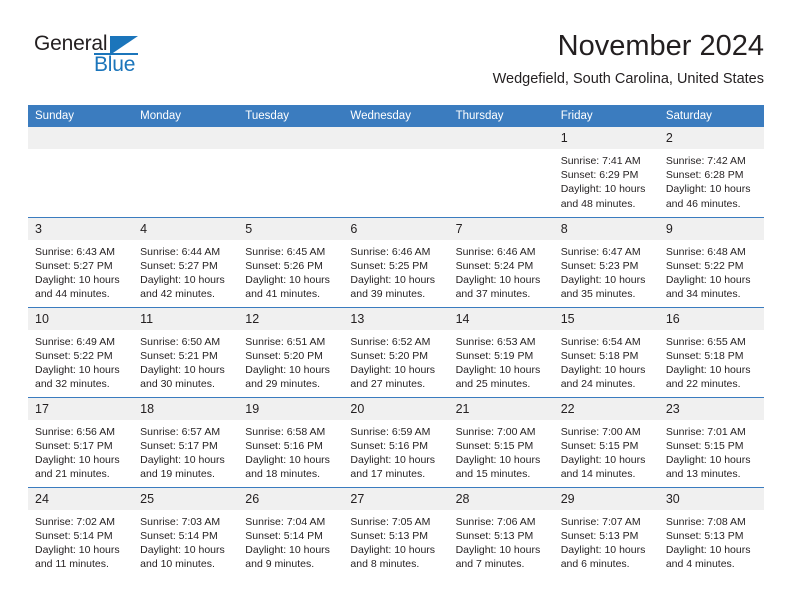 Image resolution: width=792 pixels, height=612 pixels. Describe the element at coordinates (396, 228) in the screenshot. I see `day-number: 6` at that location.